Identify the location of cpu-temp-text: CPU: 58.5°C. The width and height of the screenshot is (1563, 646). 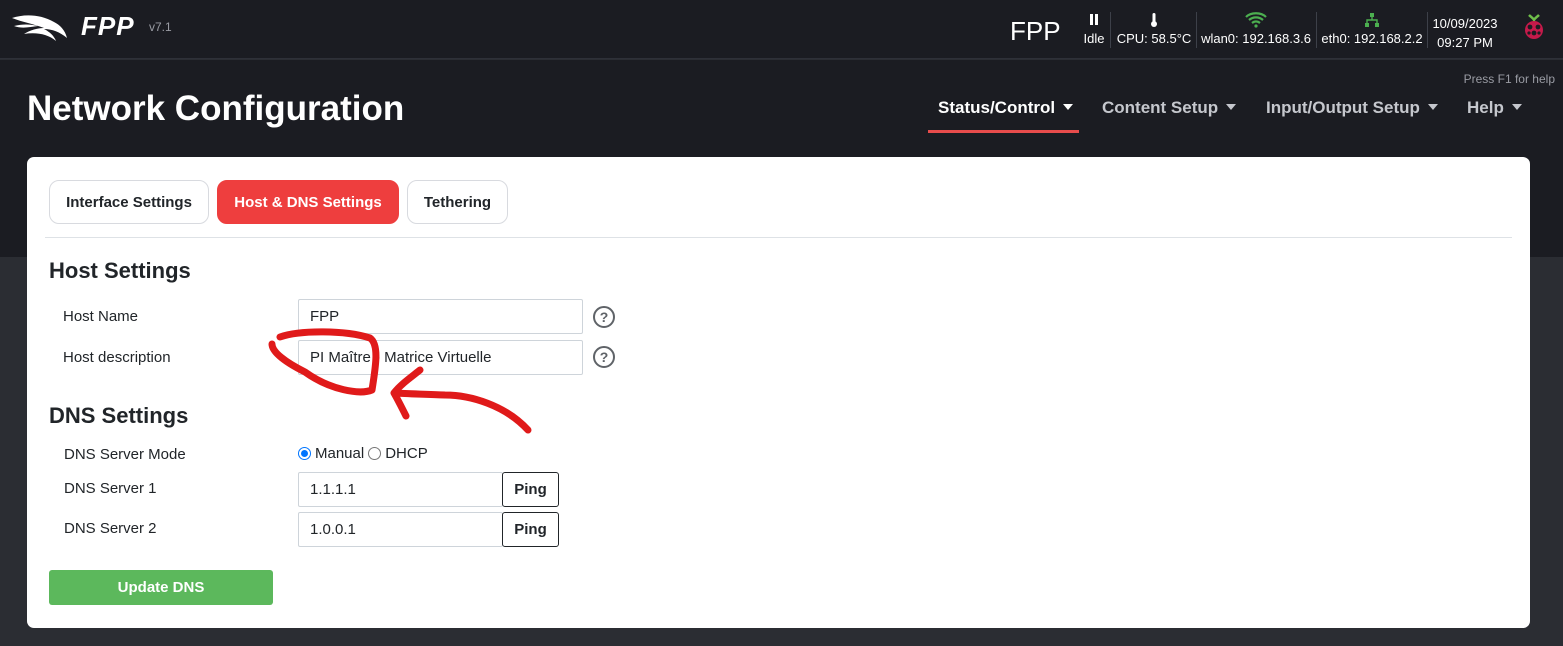
(1154, 38).